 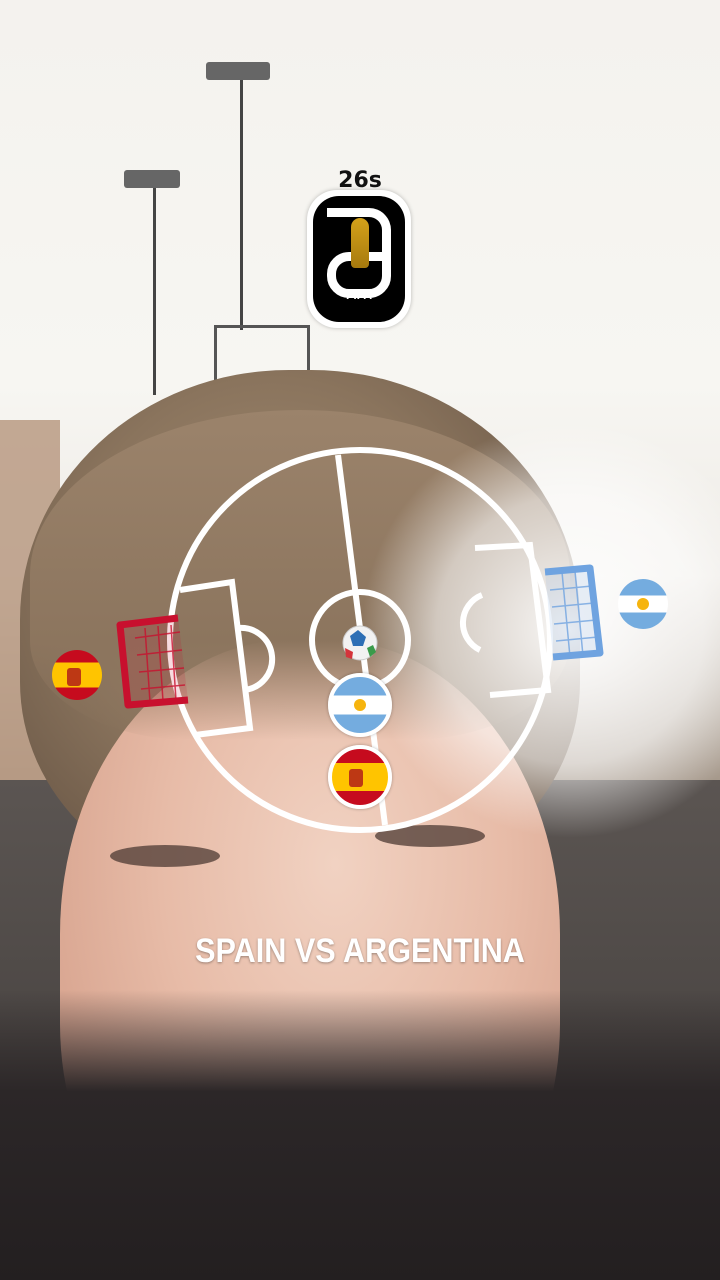 What do you see at coordinates (152, 661) in the screenshot?
I see `left-goal` at bounding box center [152, 661].